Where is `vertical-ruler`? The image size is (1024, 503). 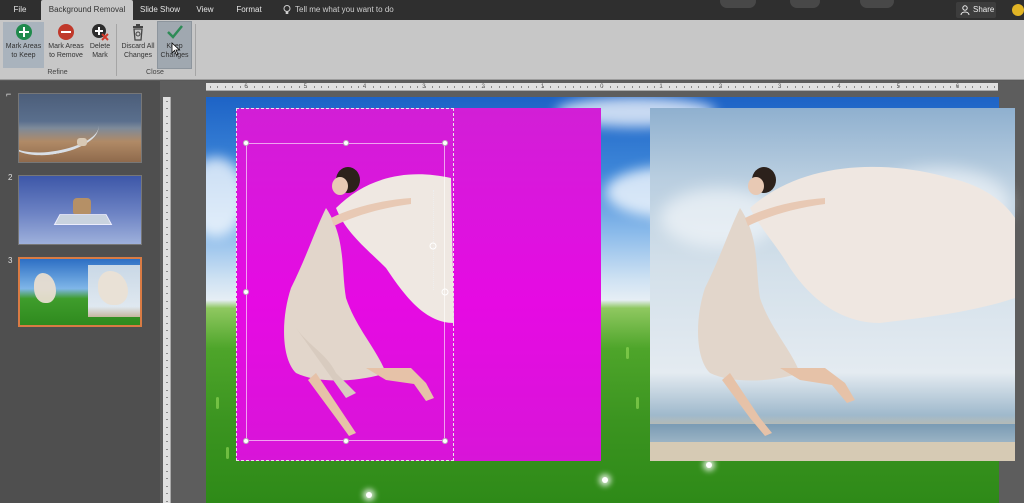 vertical-ruler is located at coordinates (167, 300).